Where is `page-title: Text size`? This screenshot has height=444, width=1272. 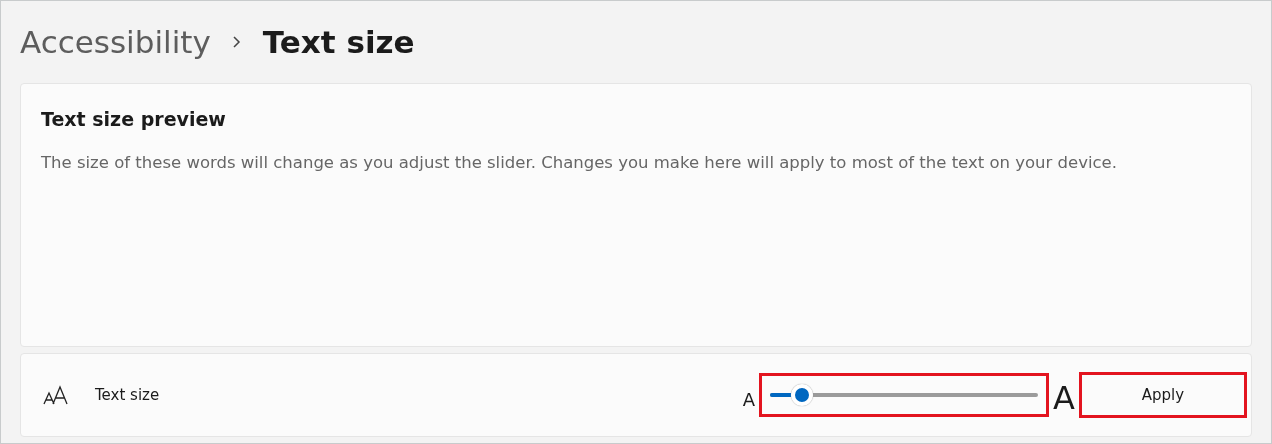
page-title: Text size is located at coordinates (338, 42).